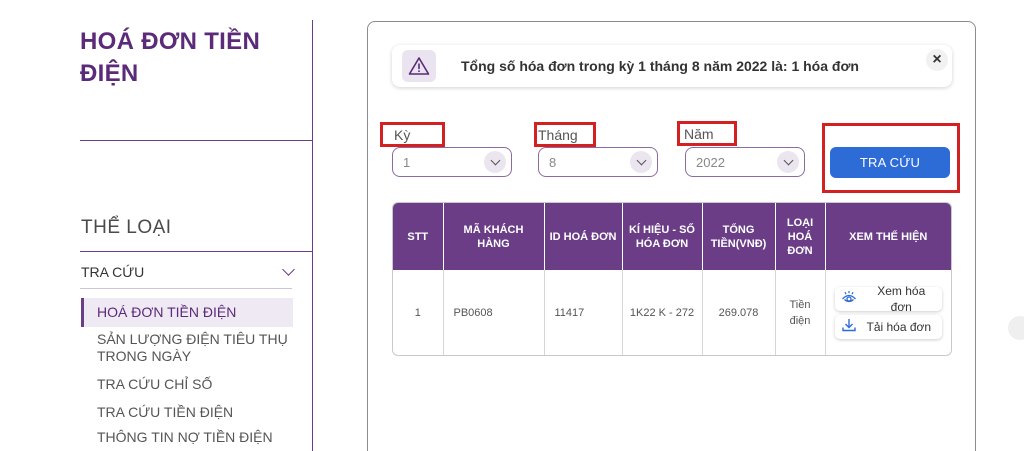 This screenshot has height=451, width=1024. What do you see at coordinates (849, 327) in the screenshot?
I see `download-icon` at bounding box center [849, 327].